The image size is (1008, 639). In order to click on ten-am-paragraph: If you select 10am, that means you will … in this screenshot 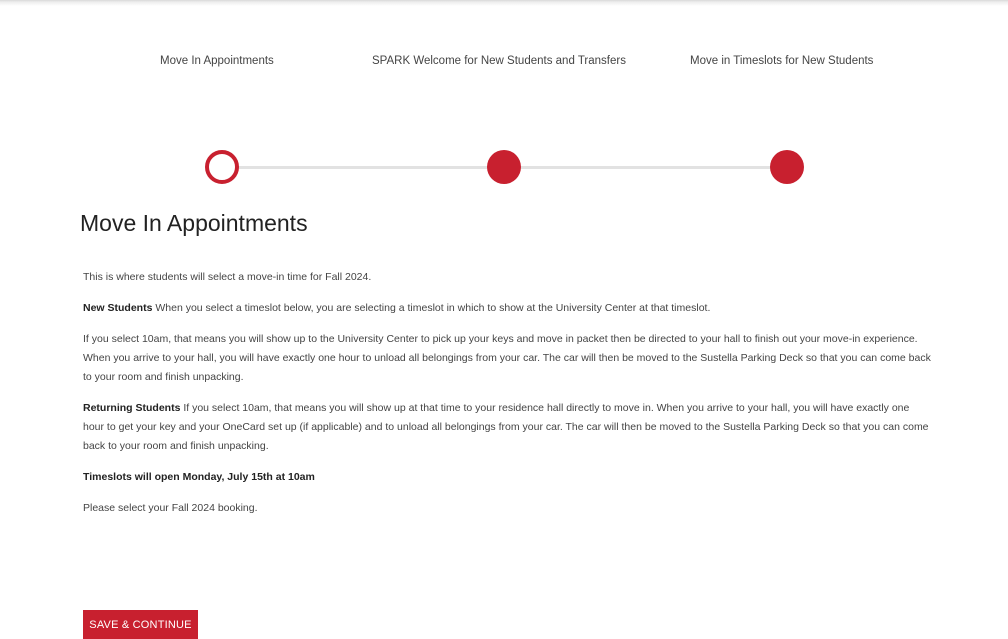, I will do `click(507, 358)`.